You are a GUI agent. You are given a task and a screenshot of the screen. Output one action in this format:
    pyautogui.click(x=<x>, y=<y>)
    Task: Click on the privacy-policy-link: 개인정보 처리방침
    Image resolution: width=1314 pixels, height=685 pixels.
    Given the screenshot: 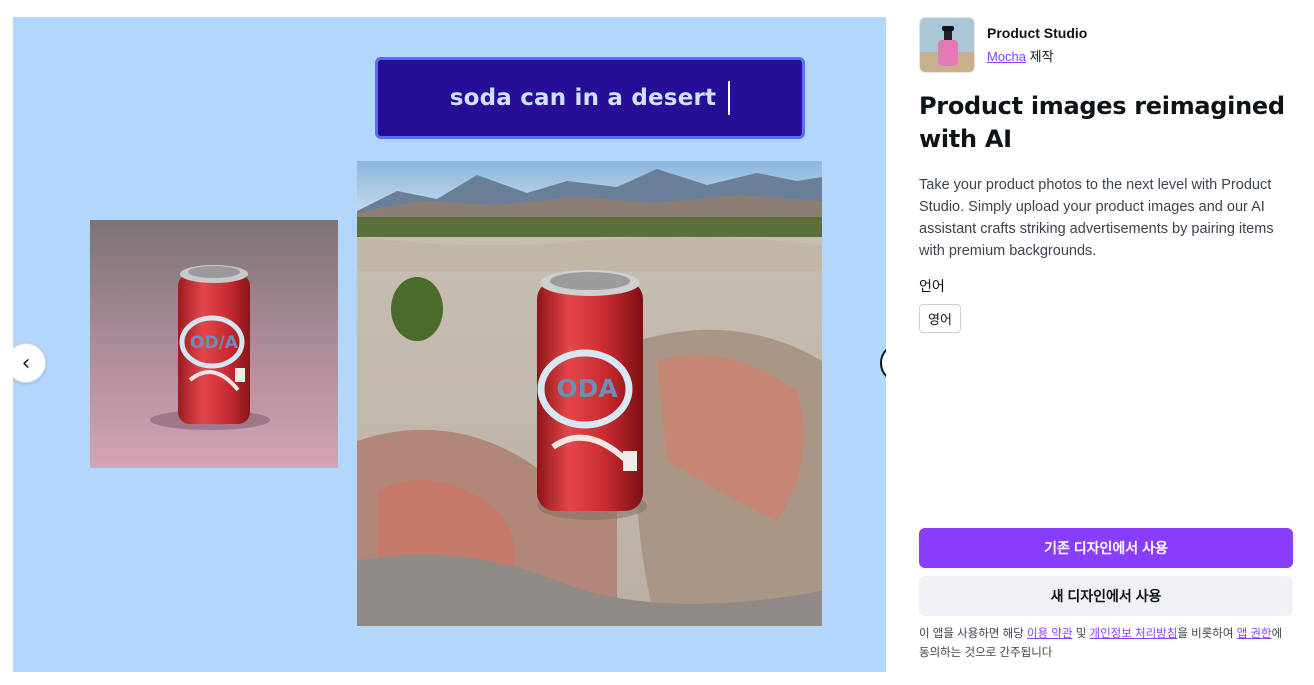 What is the action you would take?
    pyautogui.click(x=1134, y=634)
    